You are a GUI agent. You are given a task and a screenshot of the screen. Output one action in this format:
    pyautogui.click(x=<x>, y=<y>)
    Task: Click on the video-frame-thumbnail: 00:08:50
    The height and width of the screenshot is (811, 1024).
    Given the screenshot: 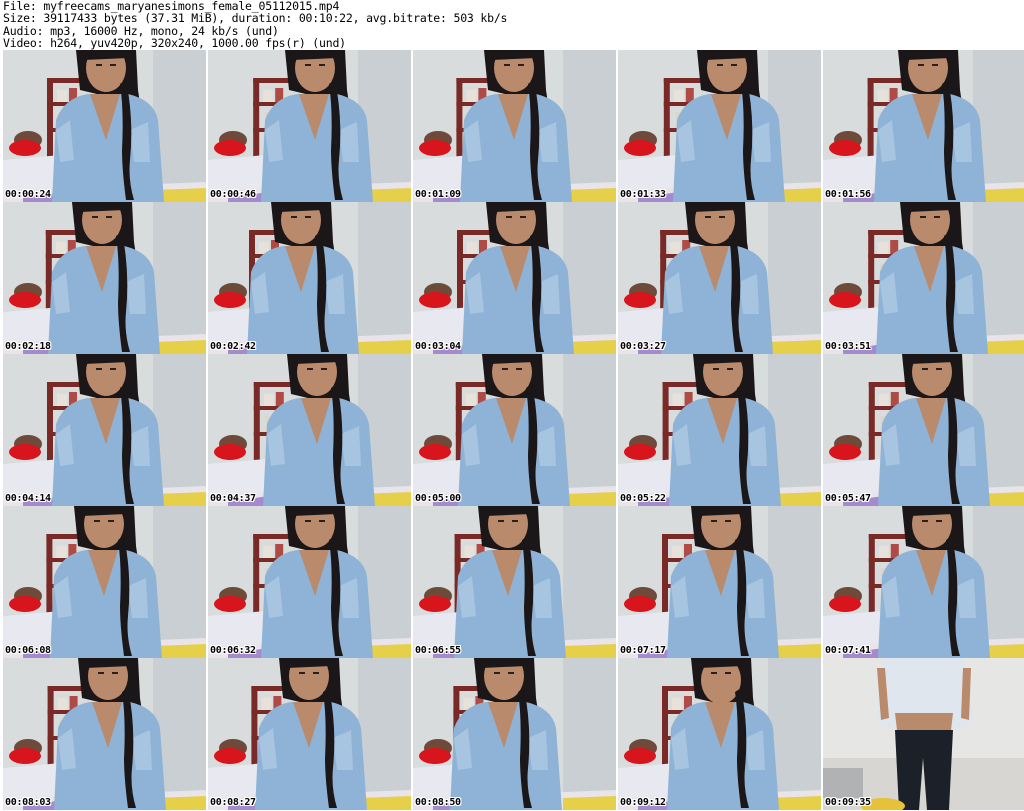 What is the action you would take?
    pyautogui.click(x=514, y=734)
    